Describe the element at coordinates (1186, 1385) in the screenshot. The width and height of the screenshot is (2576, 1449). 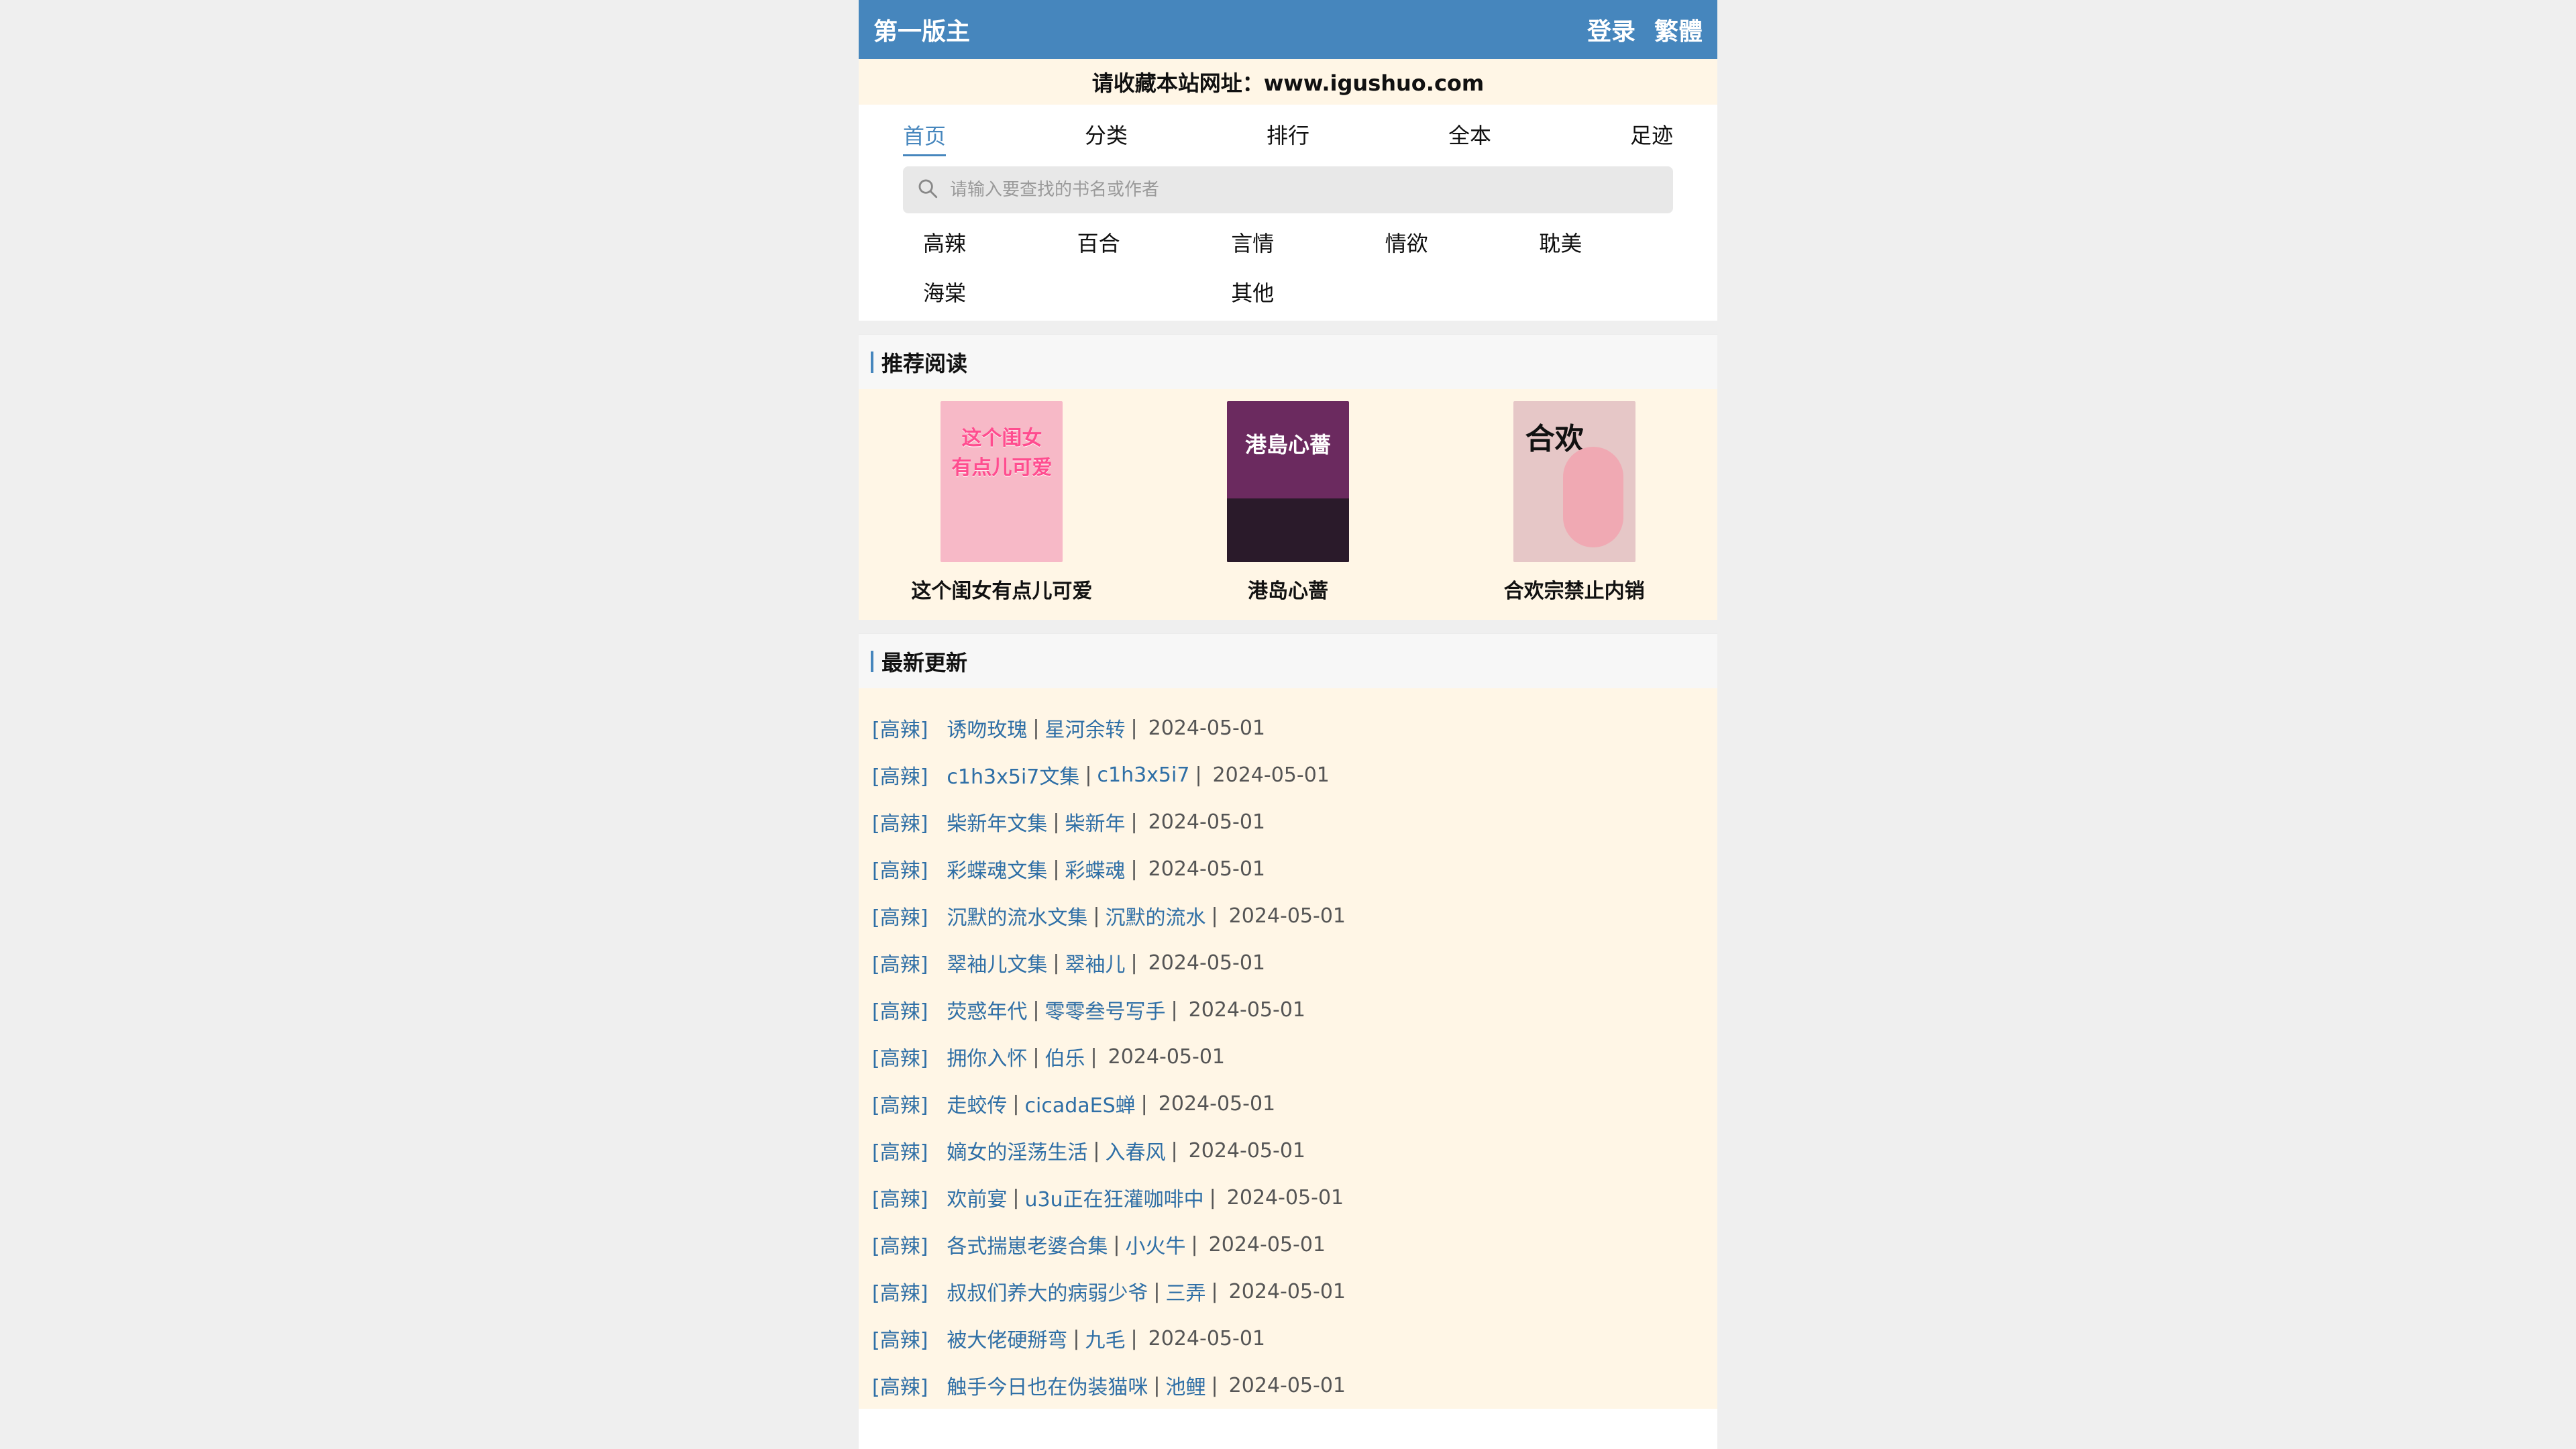
I see `row-author: 池鲤` at that location.